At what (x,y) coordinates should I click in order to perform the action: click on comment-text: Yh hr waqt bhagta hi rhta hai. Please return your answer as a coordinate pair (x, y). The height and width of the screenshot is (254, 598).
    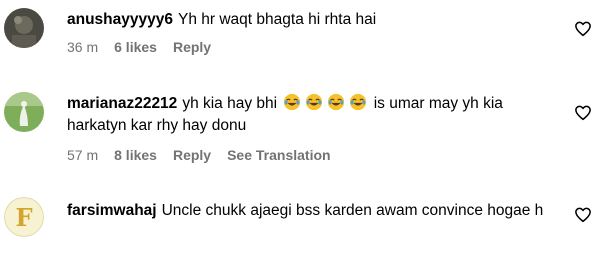
    Looking at the image, I should click on (277, 19).